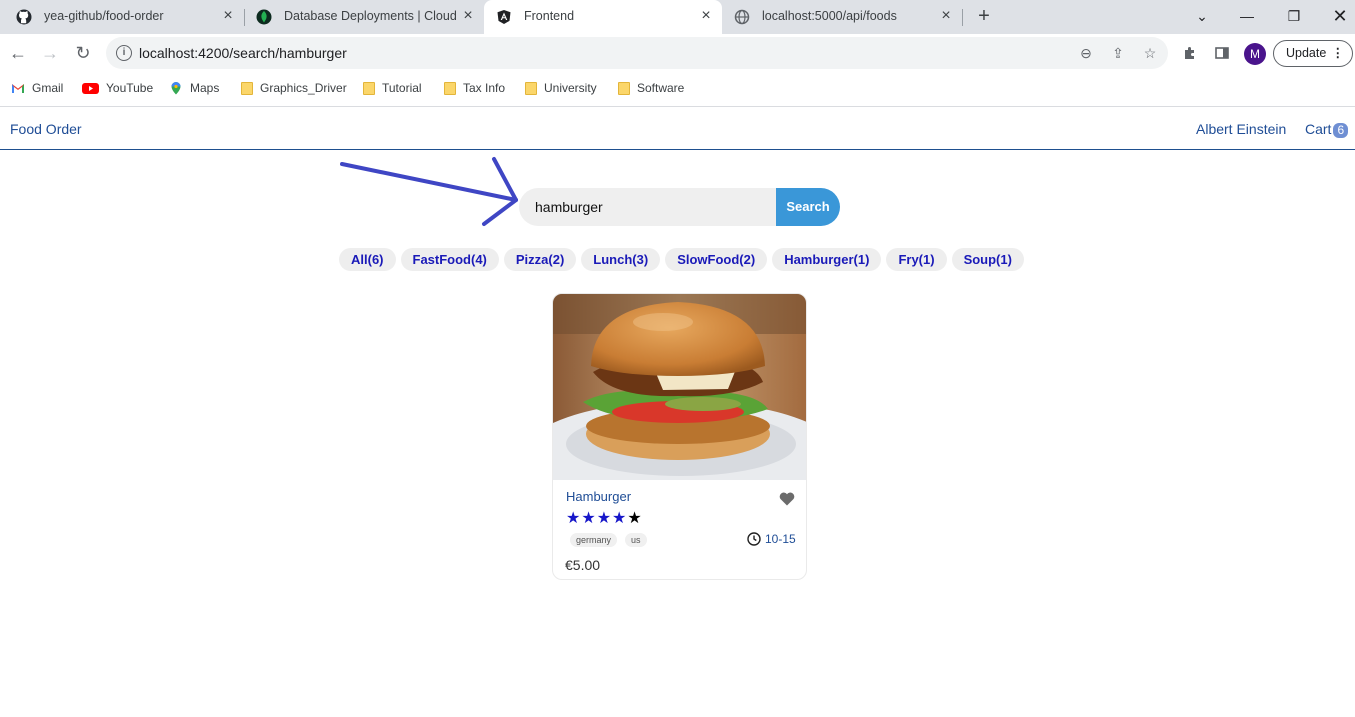  What do you see at coordinates (1247, 16) in the screenshot?
I see `minimize-icon: —` at bounding box center [1247, 16].